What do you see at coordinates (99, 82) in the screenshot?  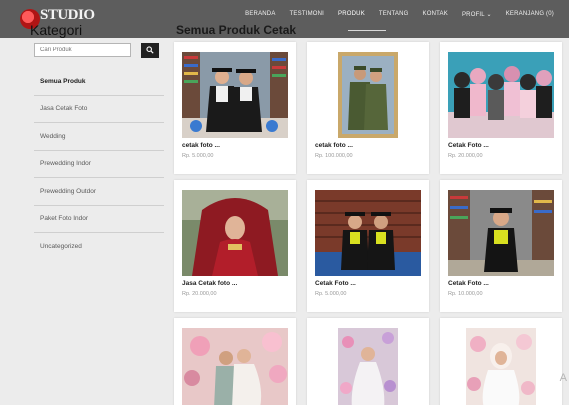 I see `category-semua-produk: Semua Produk` at bounding box center [99, 82].